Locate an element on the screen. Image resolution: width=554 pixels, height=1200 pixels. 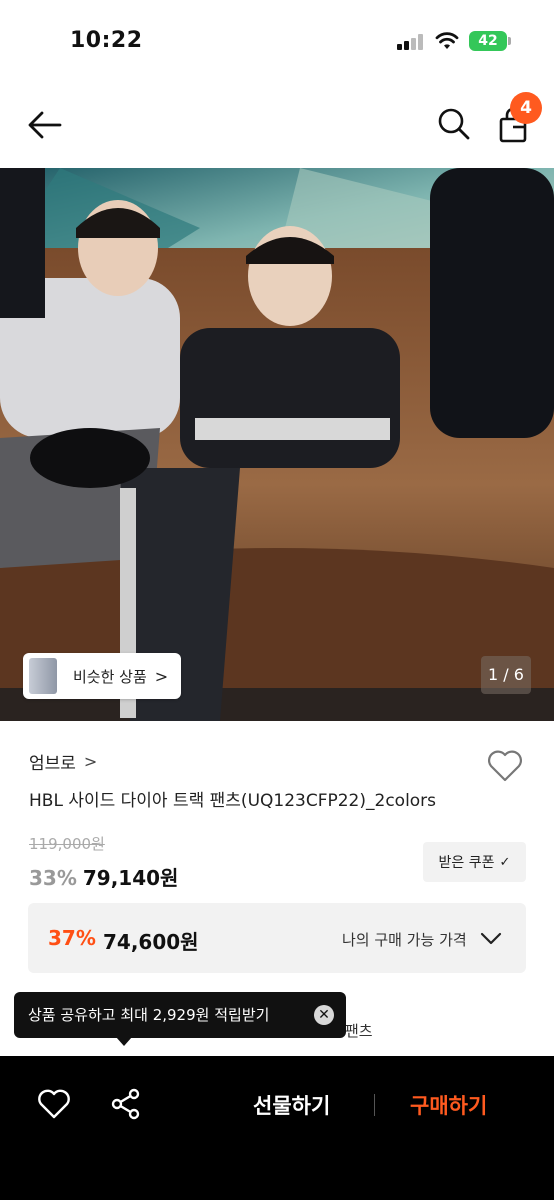
wifi-icon is located at coordinates (447, 40).